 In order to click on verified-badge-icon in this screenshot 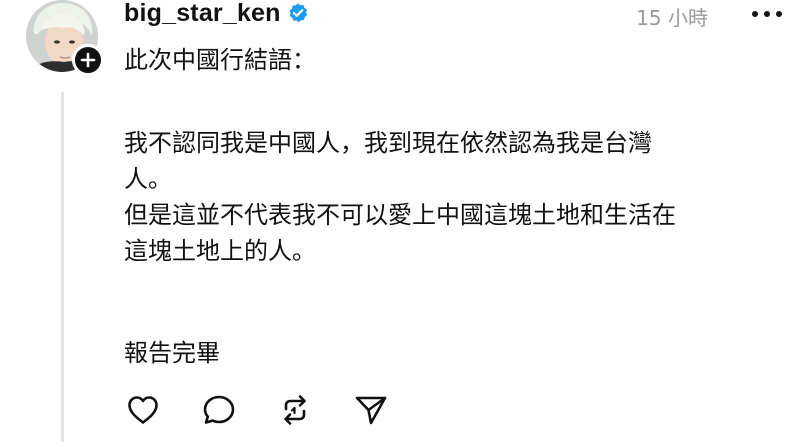, I will do `click(298, 13)`.